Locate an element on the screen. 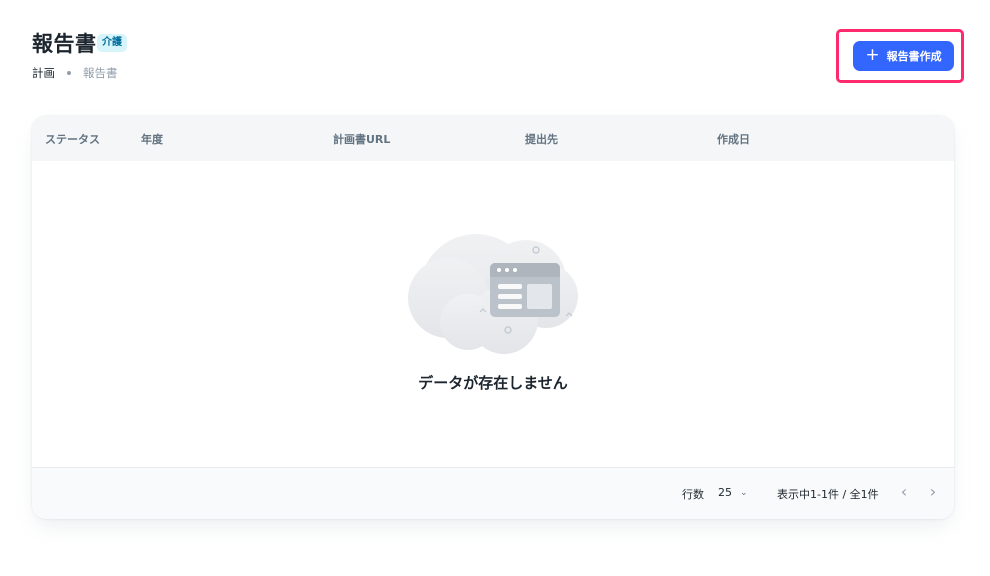 The height and width of the screenshot is (576, 990). rows-per-page-value: 25 is located at coordinates (725, 492).